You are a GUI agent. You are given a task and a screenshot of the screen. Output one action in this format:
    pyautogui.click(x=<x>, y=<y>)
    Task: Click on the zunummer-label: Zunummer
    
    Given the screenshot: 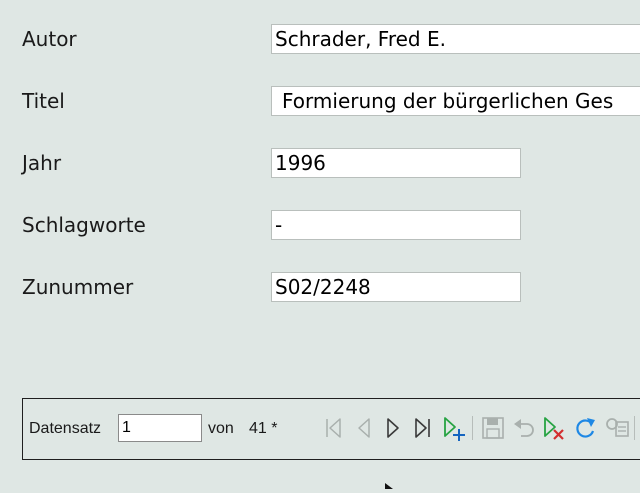 What is the action you would take?
    pyautogui.click(x=78, y=287)
    